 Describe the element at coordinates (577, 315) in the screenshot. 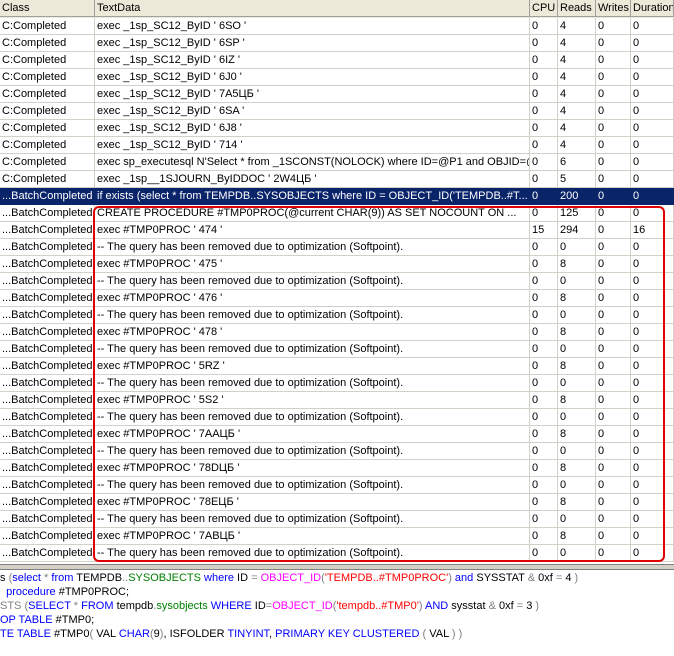

I see `cell-reads: 0` at that location.